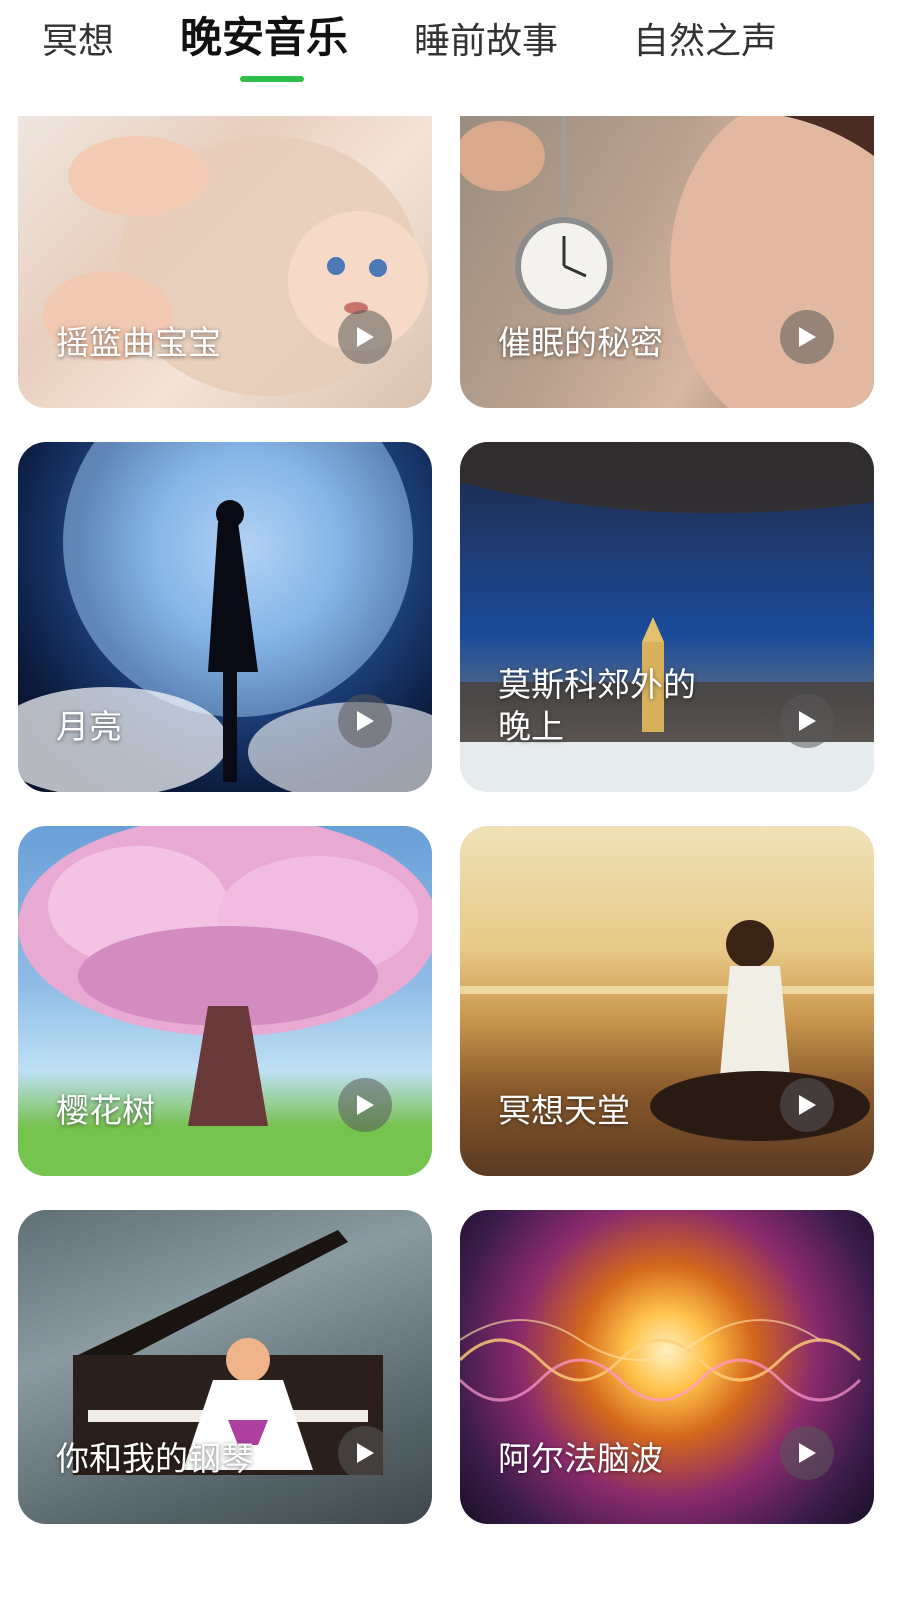  I want to click on card-image-hypnosis, so click(667, 262).